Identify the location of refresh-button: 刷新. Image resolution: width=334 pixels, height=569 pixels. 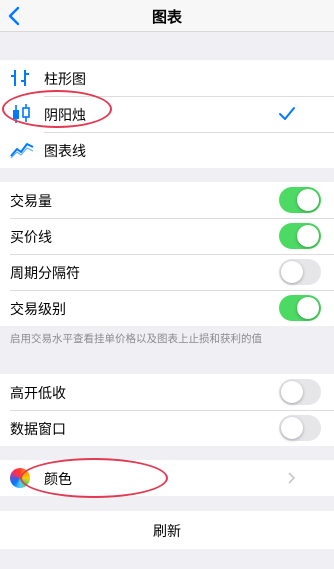
(167, 531).